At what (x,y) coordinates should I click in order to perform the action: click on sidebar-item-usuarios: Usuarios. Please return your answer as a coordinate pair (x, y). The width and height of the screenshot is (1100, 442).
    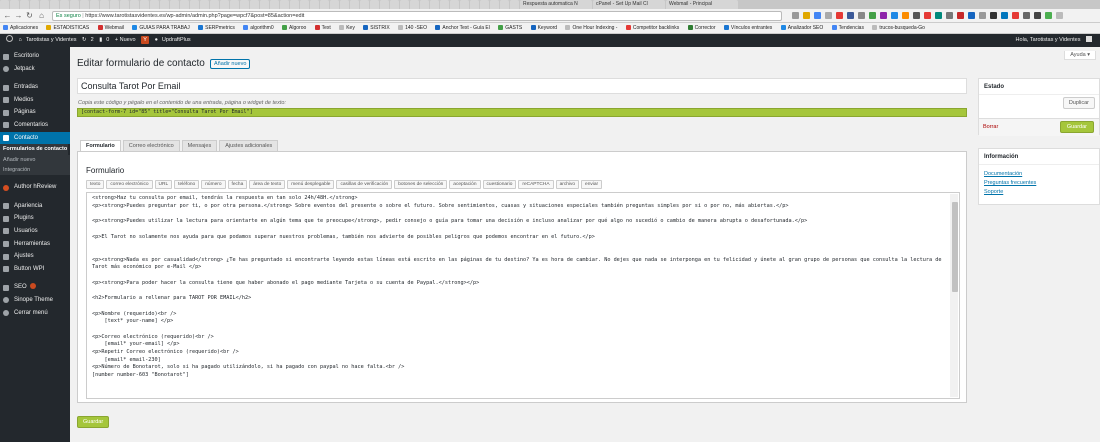
    Looking at the image, I should click on (35, 231).